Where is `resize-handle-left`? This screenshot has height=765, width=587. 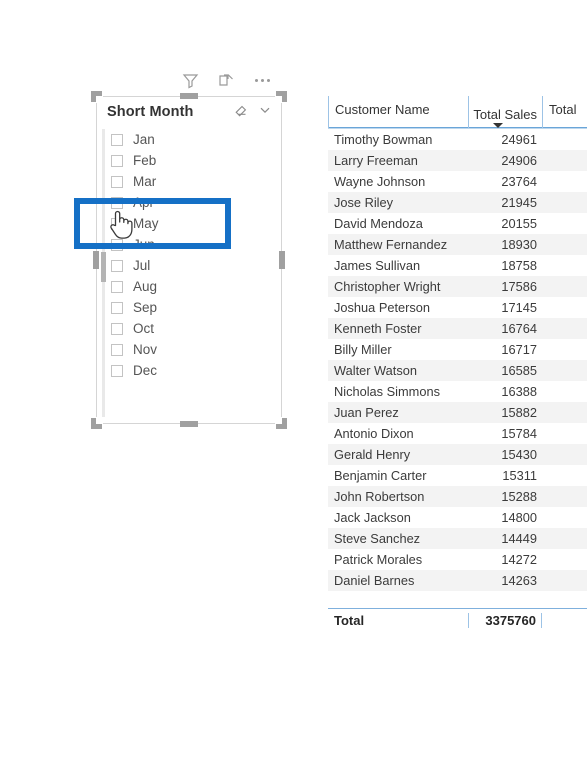 resize-handle-left is located at coordinates (96, 260).